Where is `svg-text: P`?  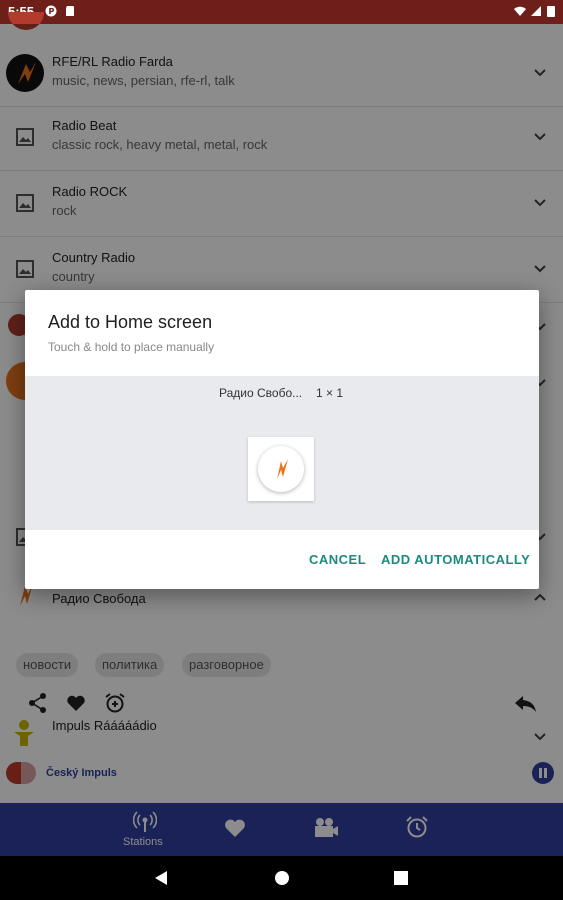 svg-text: P is located at coordinates (52, 11).